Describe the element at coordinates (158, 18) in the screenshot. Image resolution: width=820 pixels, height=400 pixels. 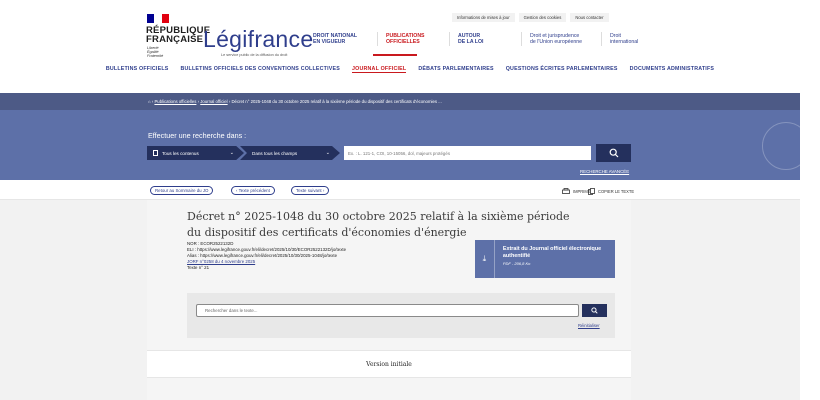
I see `french-flag-logo` at that location.